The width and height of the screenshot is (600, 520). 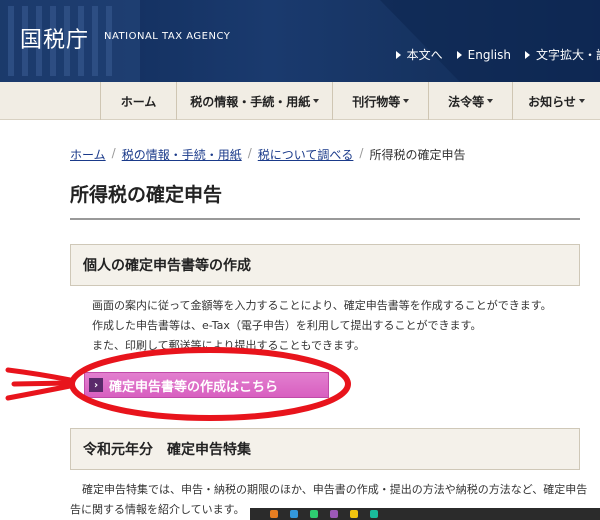 What do you see at coordinates (556, 101) in the screenshot?
I see `nav-news: お知らせ` at bounding box center [556, 101].